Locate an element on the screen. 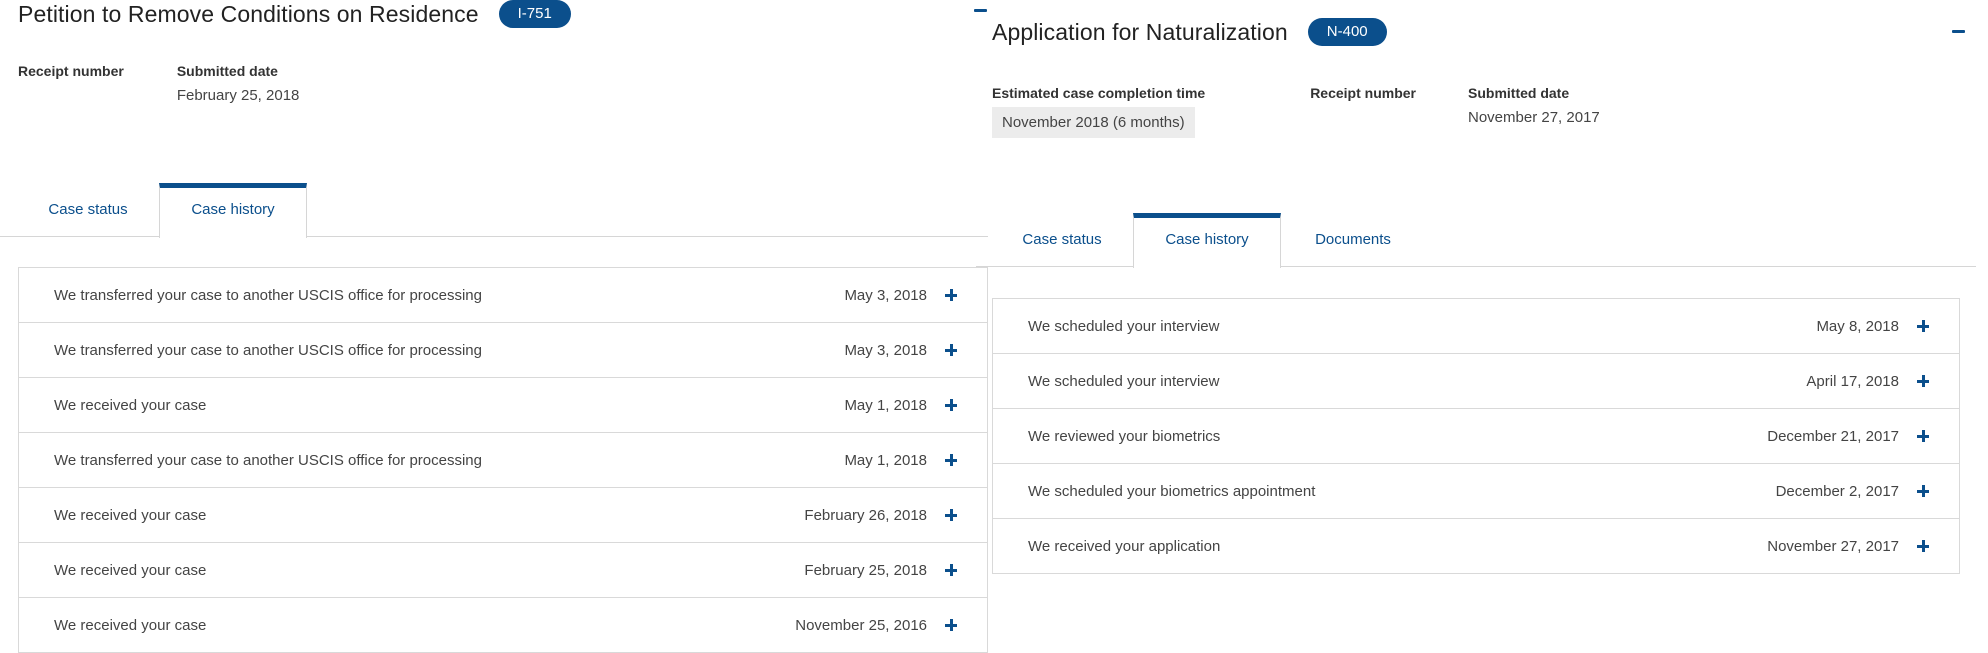  history-date: November 25, 2016 is located at coordinates (861, 625).